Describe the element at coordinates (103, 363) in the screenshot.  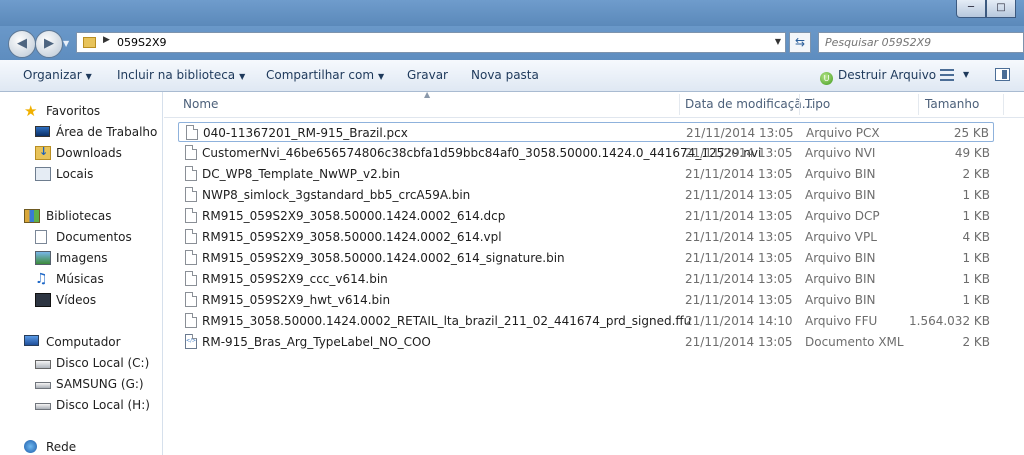
I see `nav-drive-c-label: Disco Local (C:)` at that location.